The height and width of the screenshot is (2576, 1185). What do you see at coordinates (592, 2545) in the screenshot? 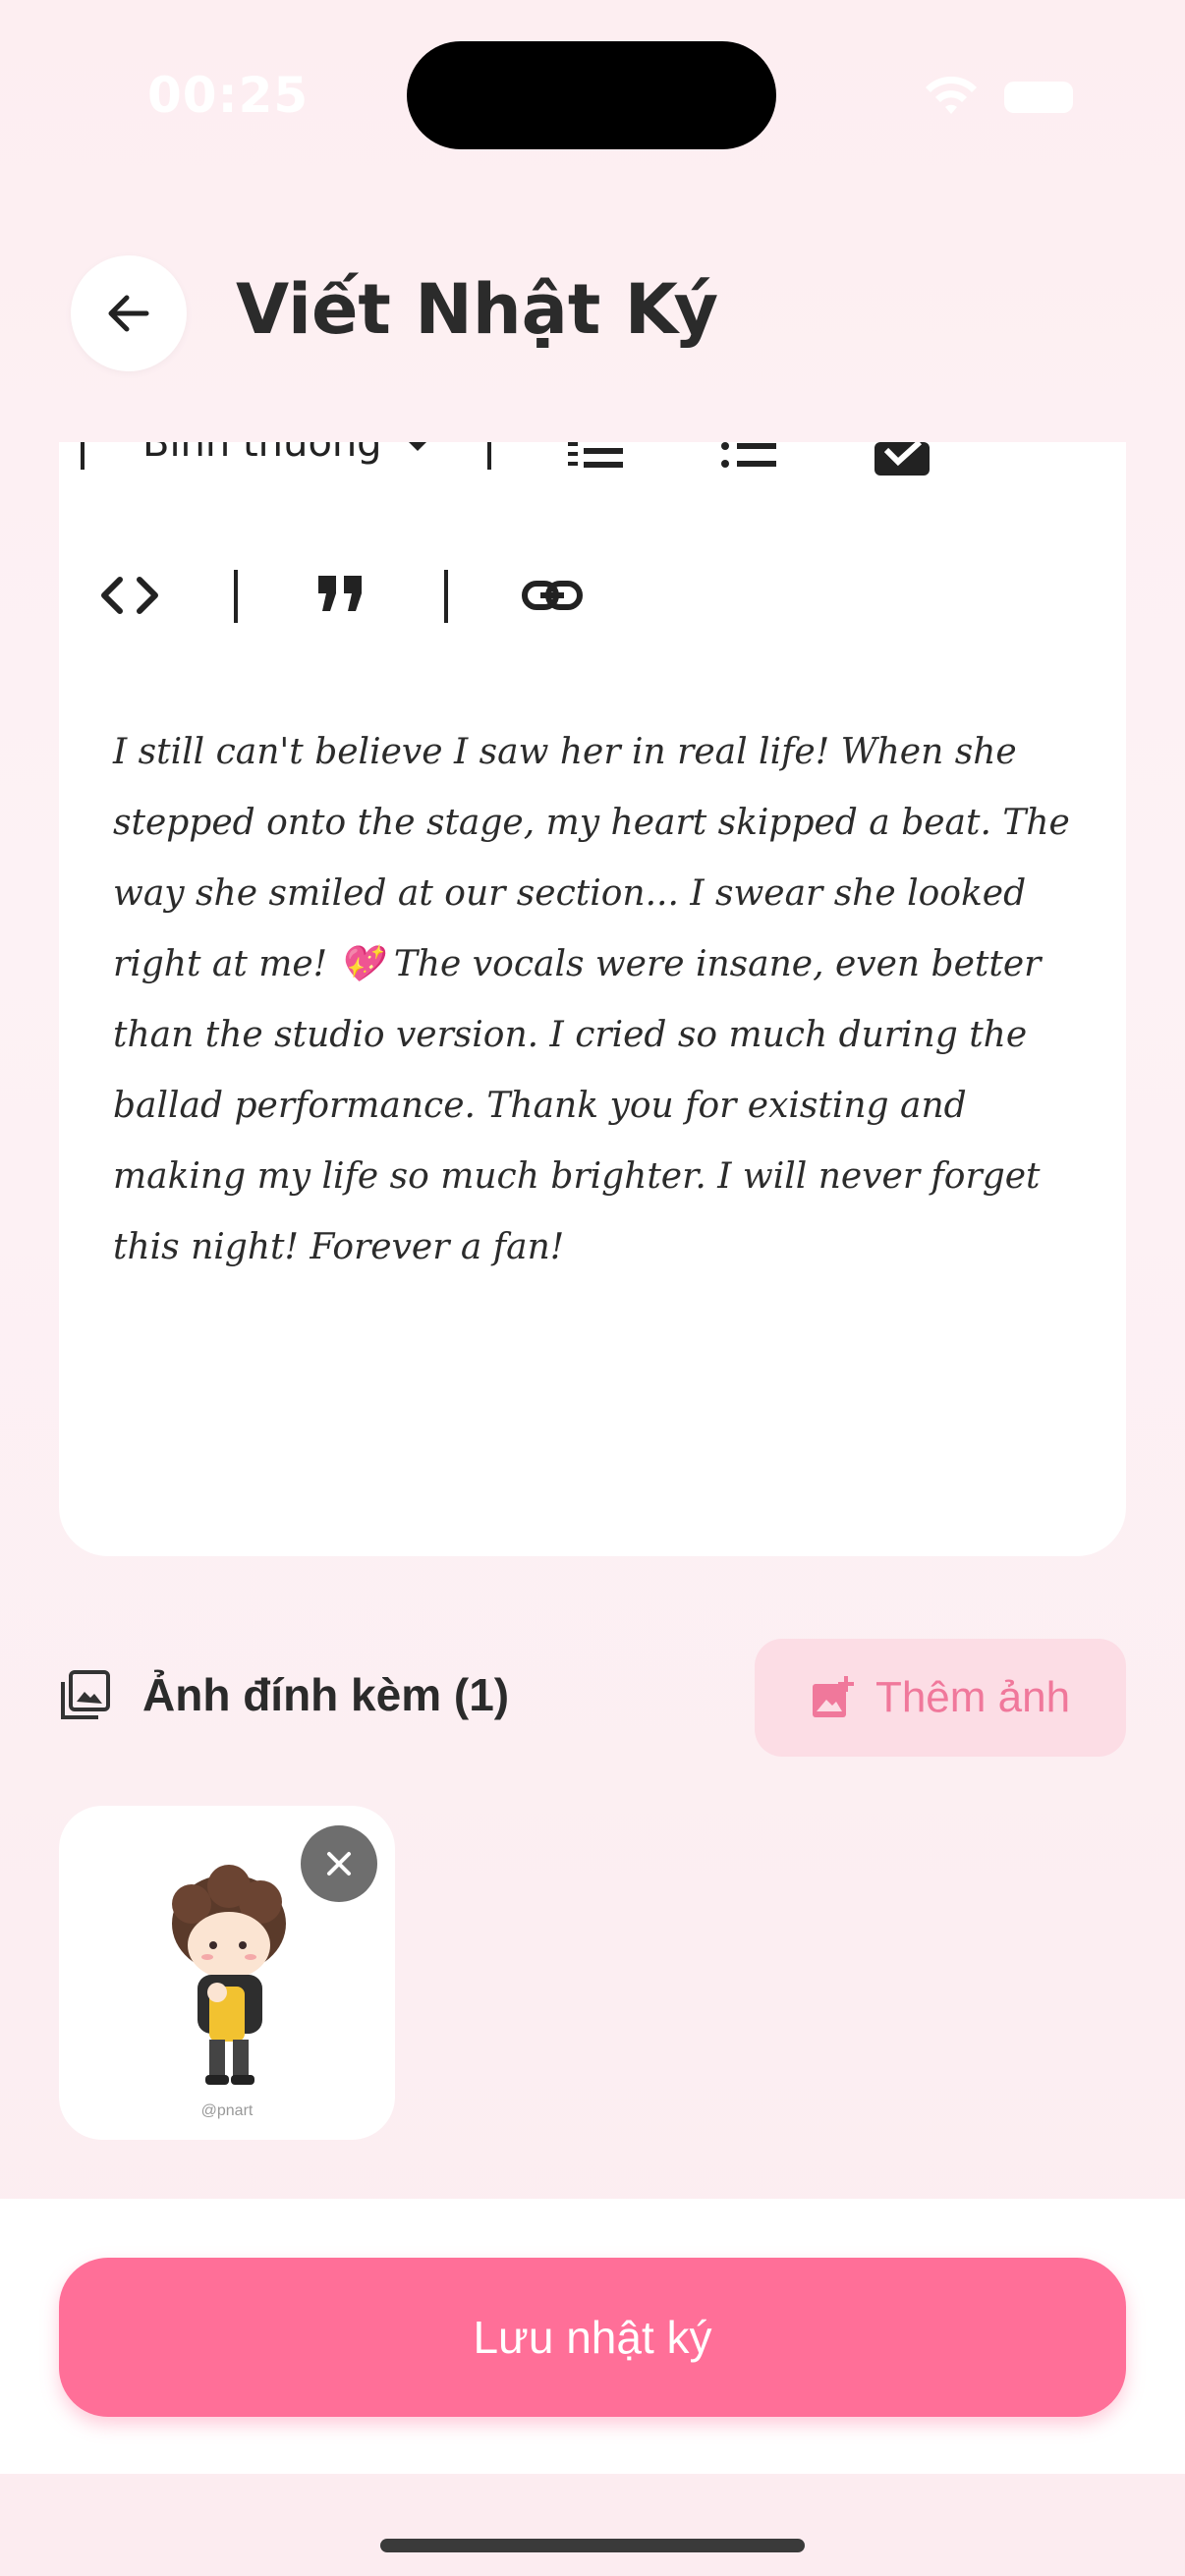
I see `home-indicator` at bounding box center [592, 2545].